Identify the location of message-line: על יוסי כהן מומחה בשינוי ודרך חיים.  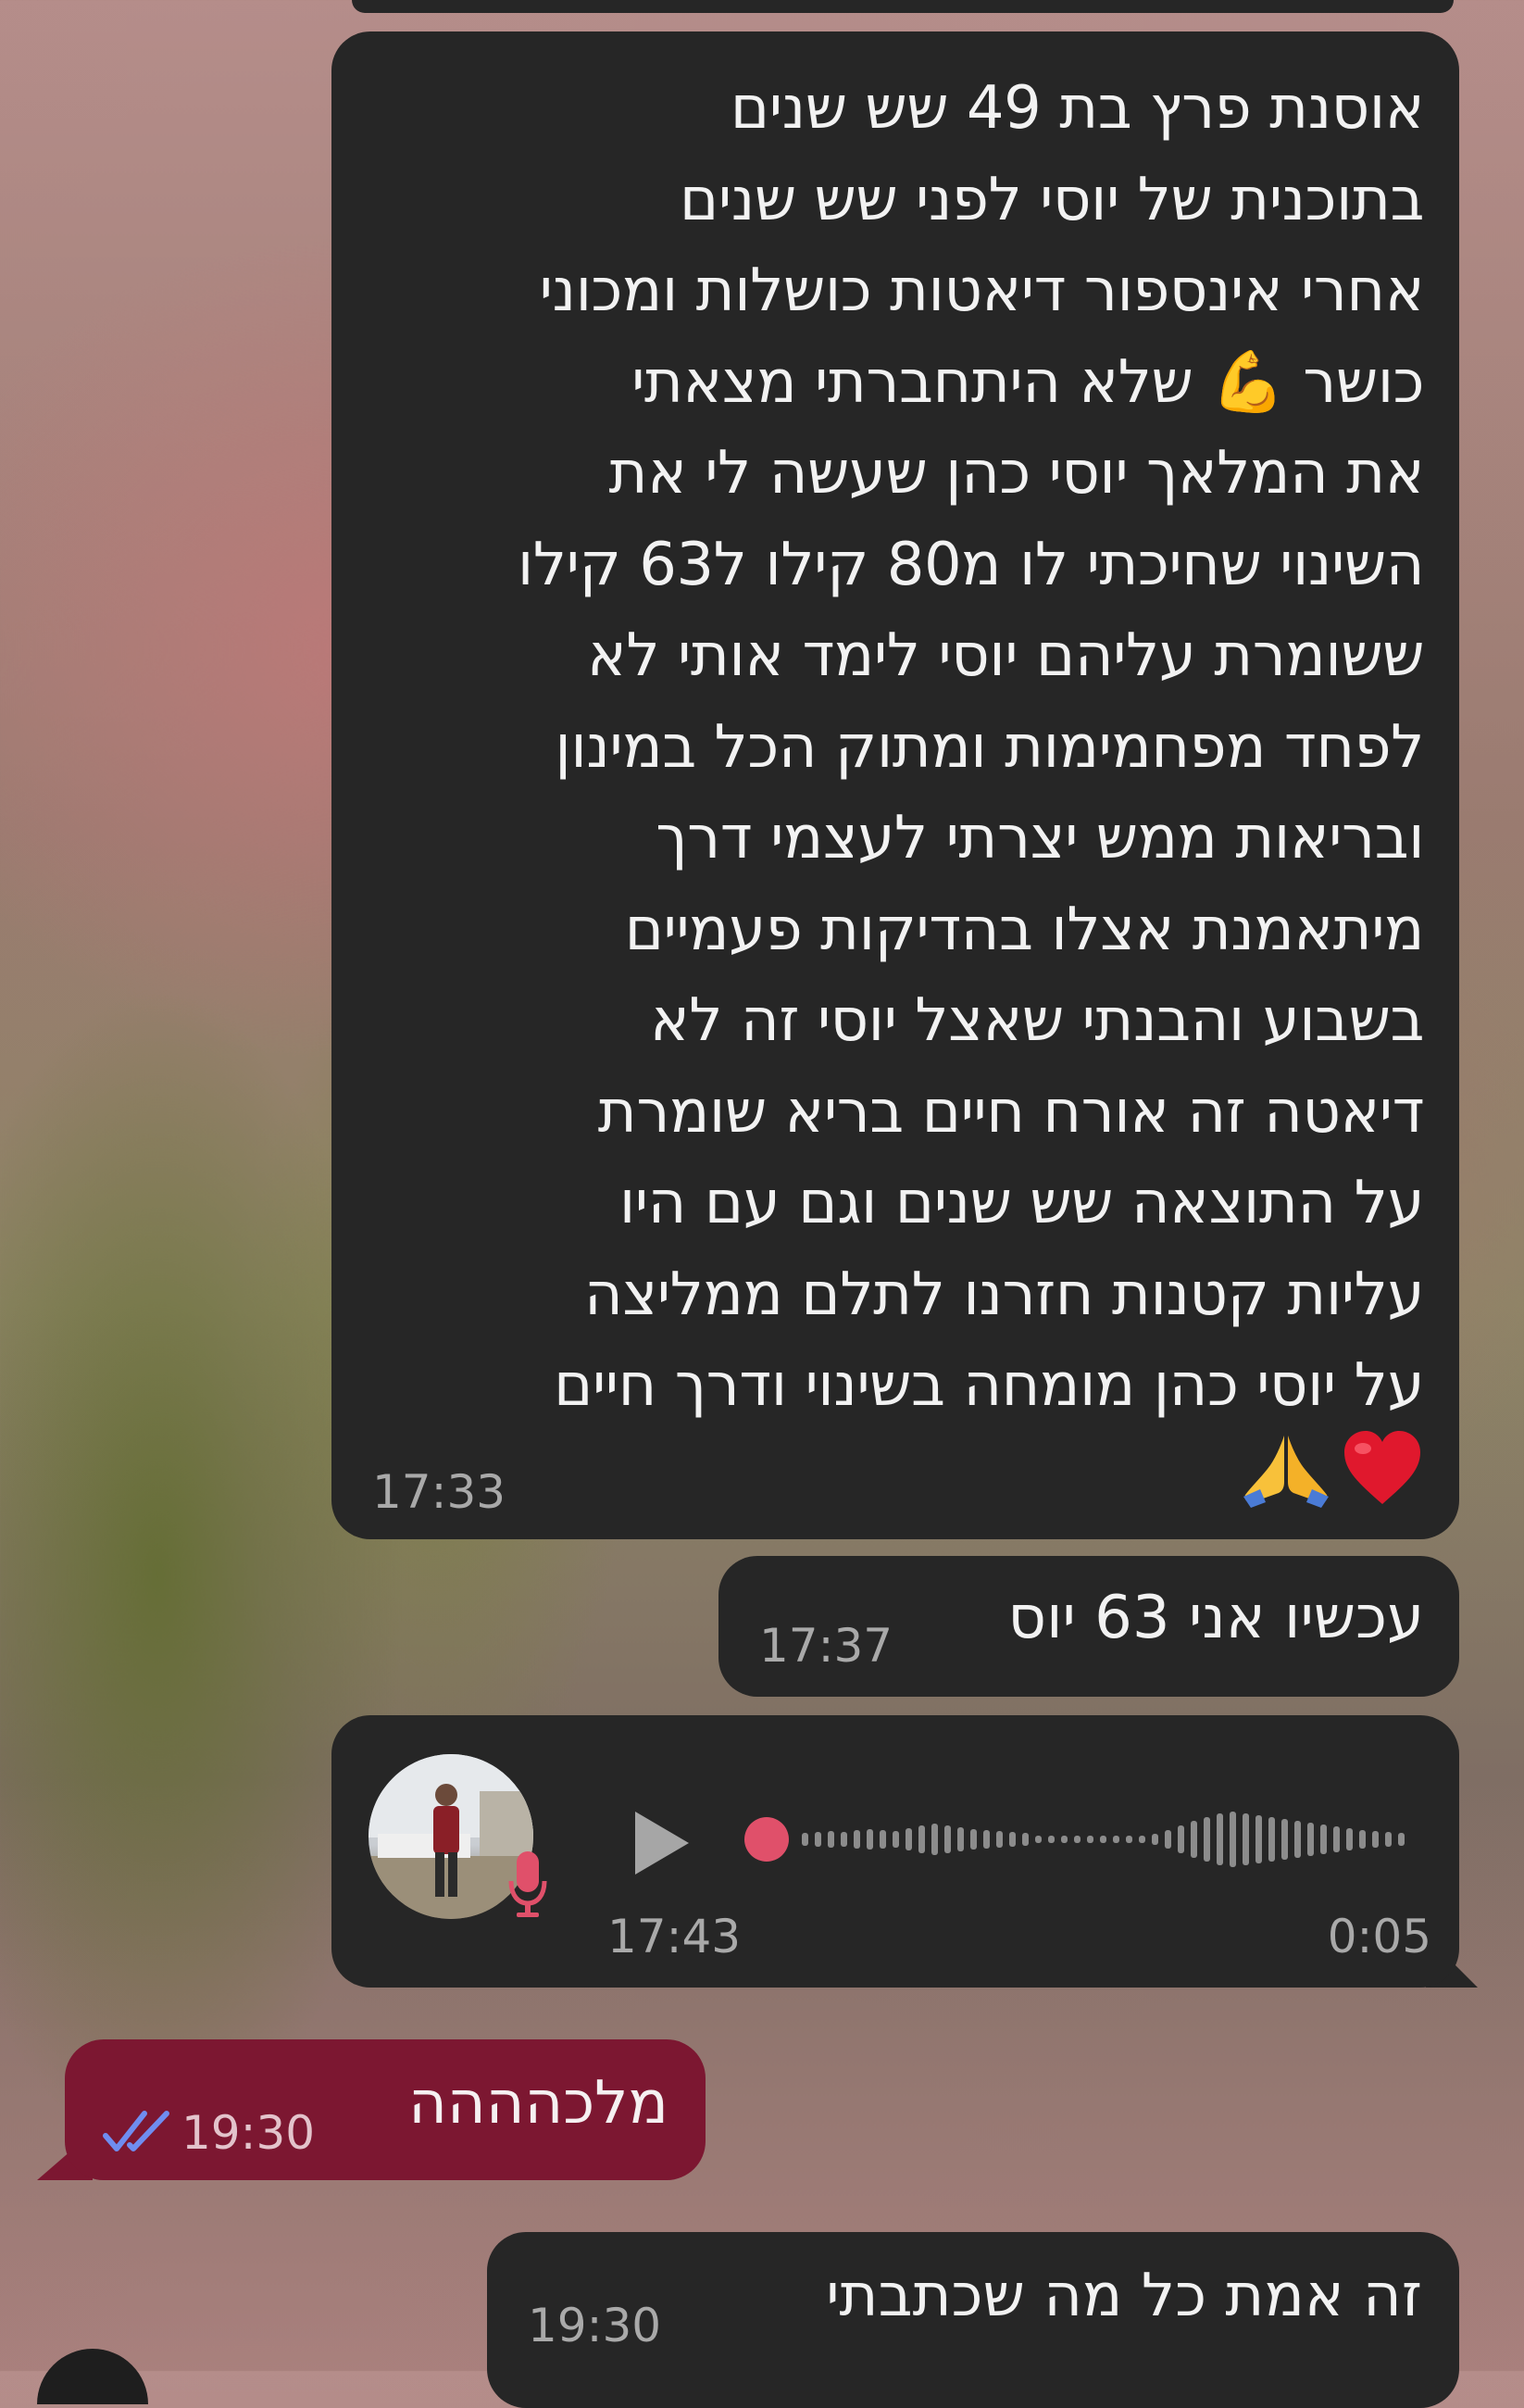
(989, 1385).